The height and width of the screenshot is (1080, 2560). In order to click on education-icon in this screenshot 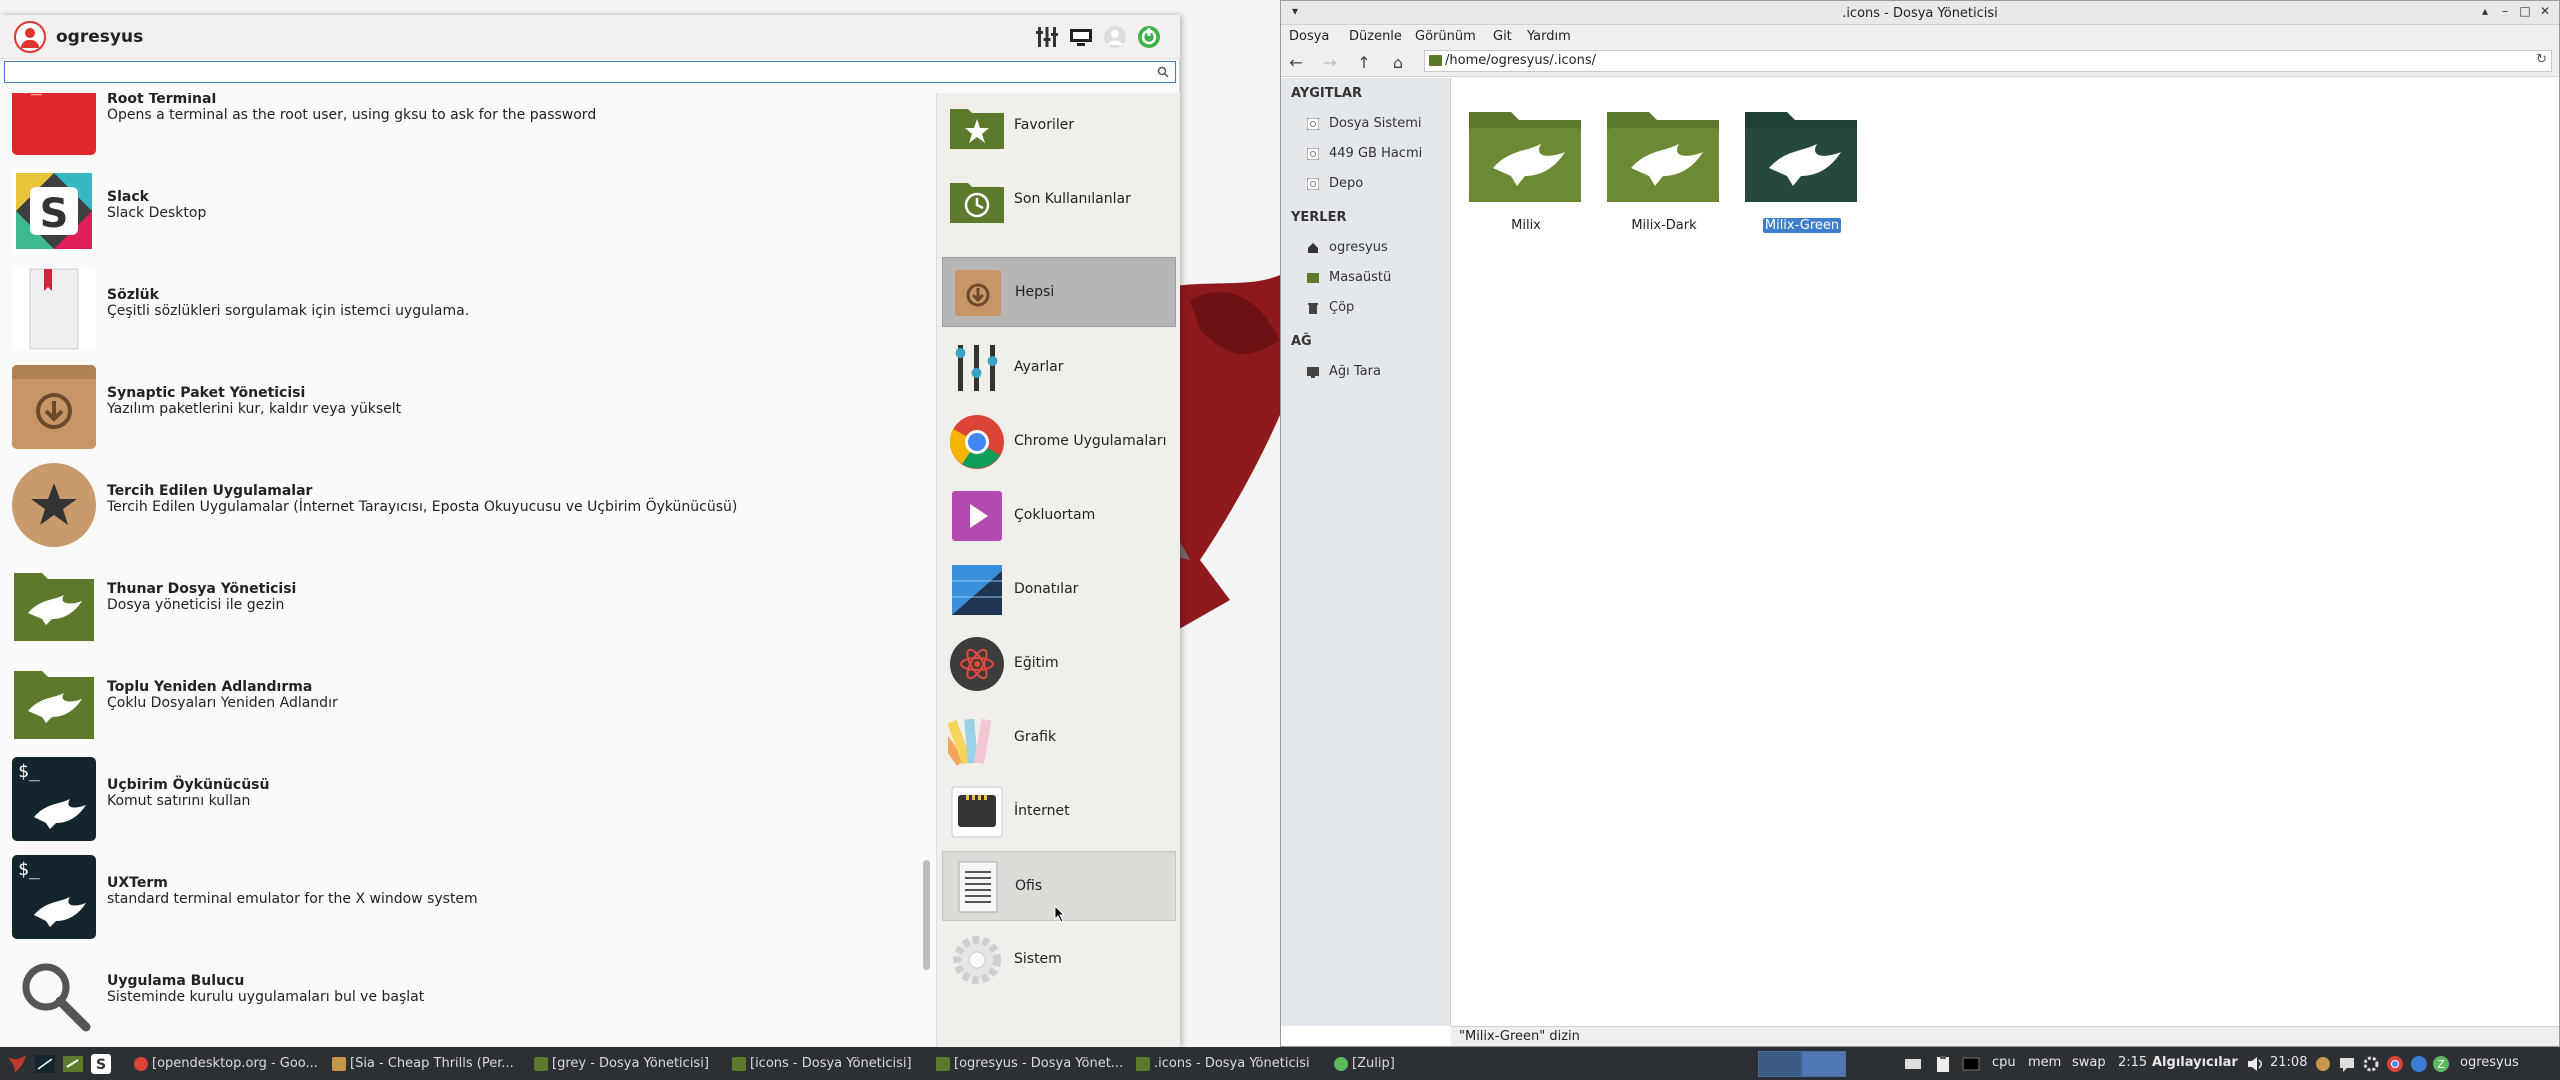, I will do `click(977, 664)`.